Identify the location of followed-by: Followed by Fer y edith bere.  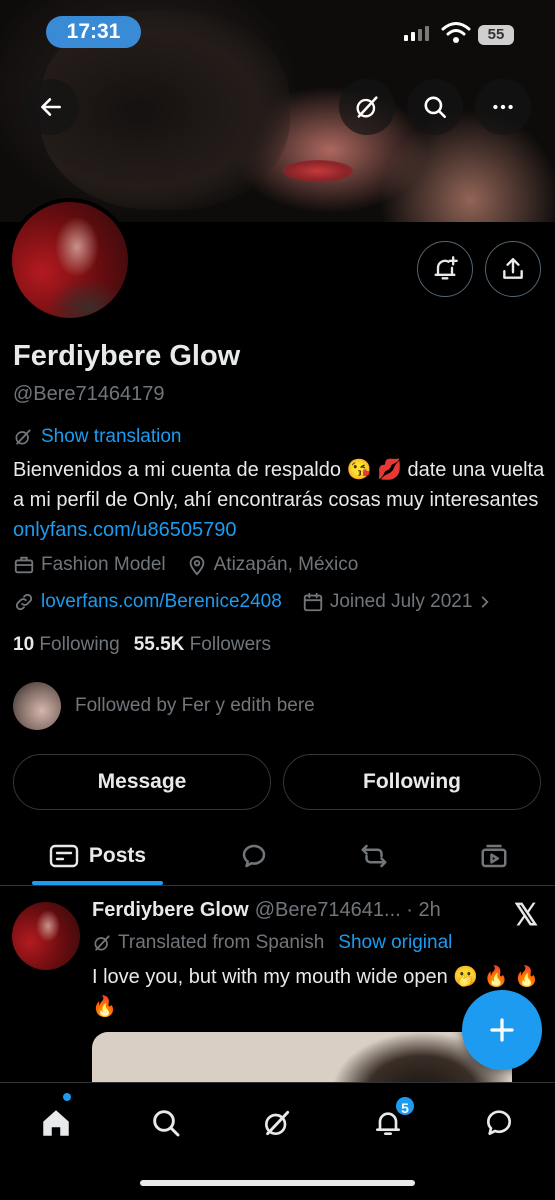
(164, 706).